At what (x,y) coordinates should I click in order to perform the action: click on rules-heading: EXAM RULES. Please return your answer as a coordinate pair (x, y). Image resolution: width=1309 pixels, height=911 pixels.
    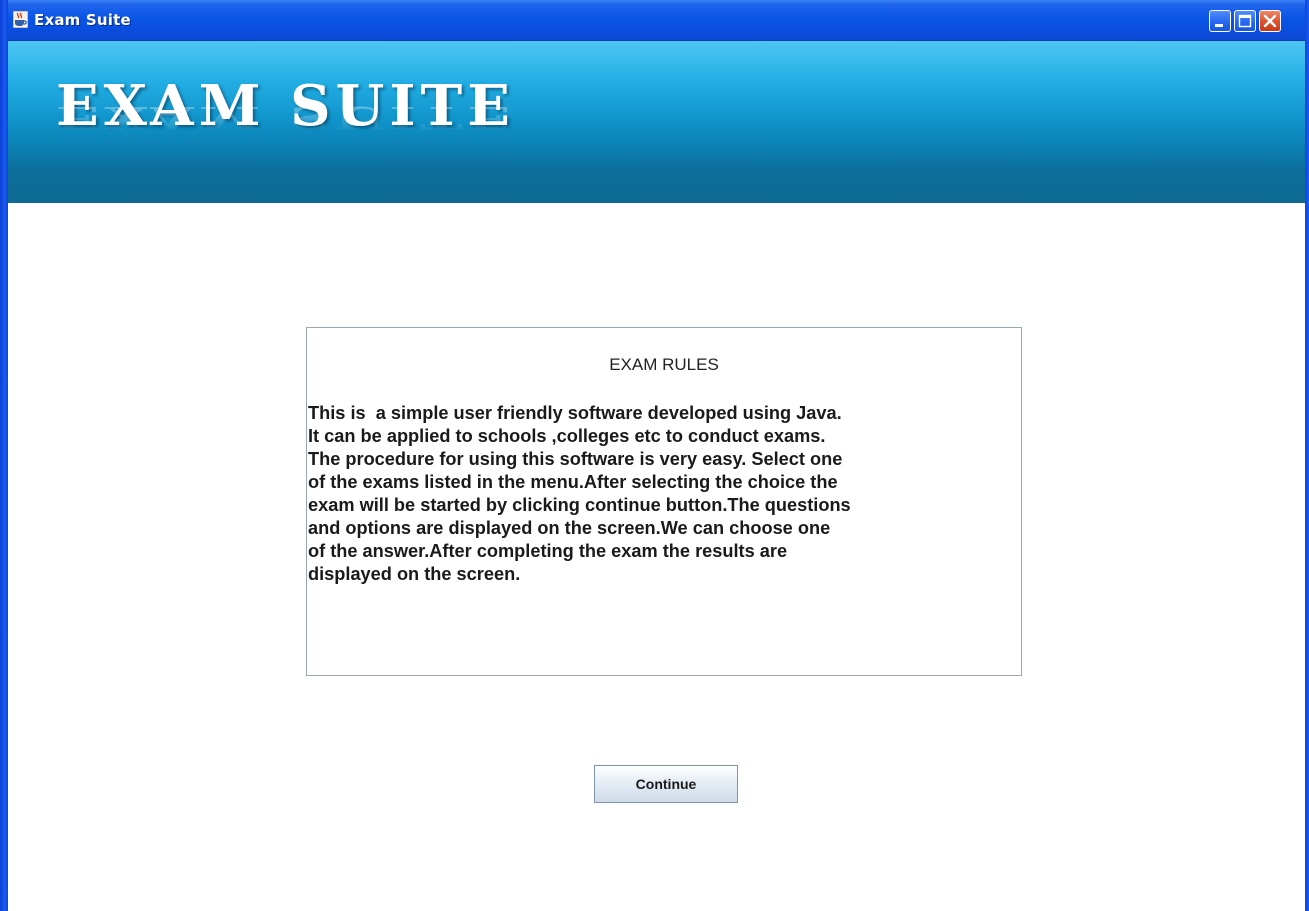
    Looking at the image, I should click on (664, 364).